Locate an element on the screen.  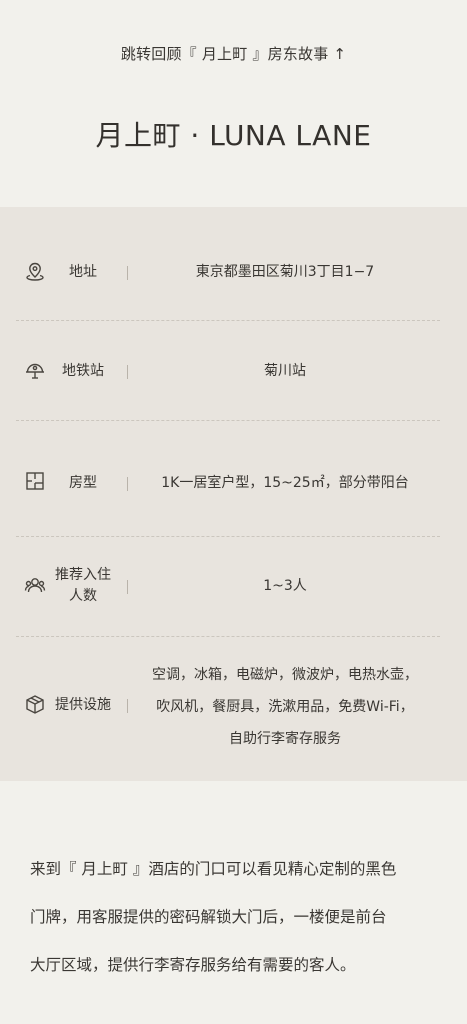
facilities-value-line1: 空调，冰箱，电磁炉，微波炉，电热水壶， is located at coordinates (285, 675).